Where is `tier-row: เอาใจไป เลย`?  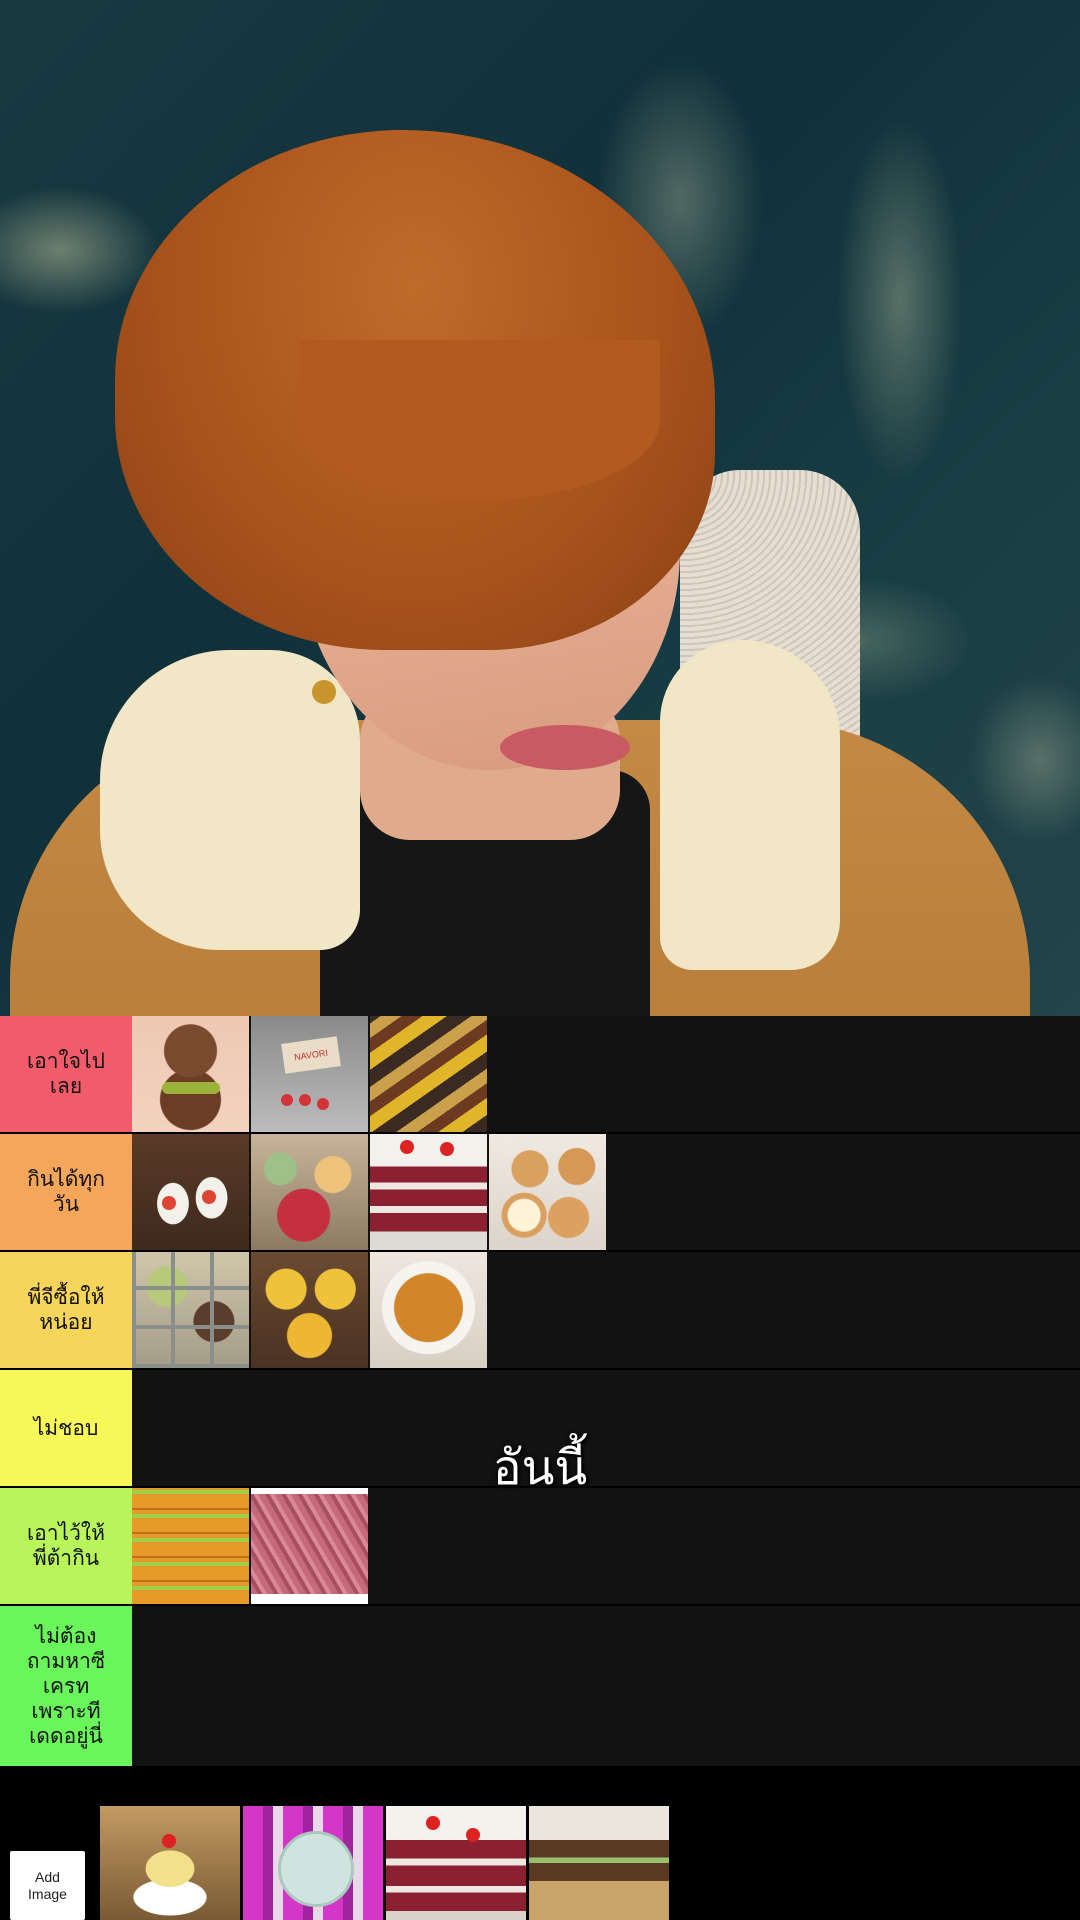
tier-row: เอาใจไป เลย is located at coordinates (540, 1075).